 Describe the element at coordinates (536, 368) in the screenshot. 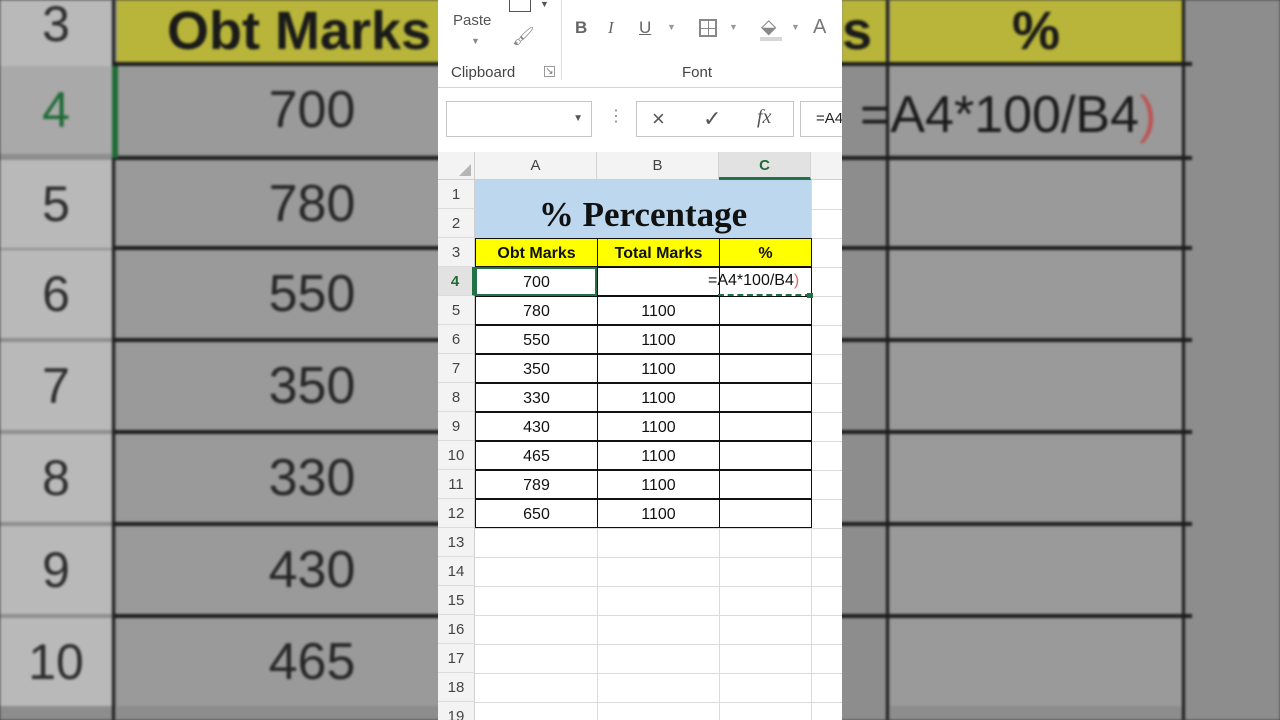

I see `table-cell: 350` at that location.